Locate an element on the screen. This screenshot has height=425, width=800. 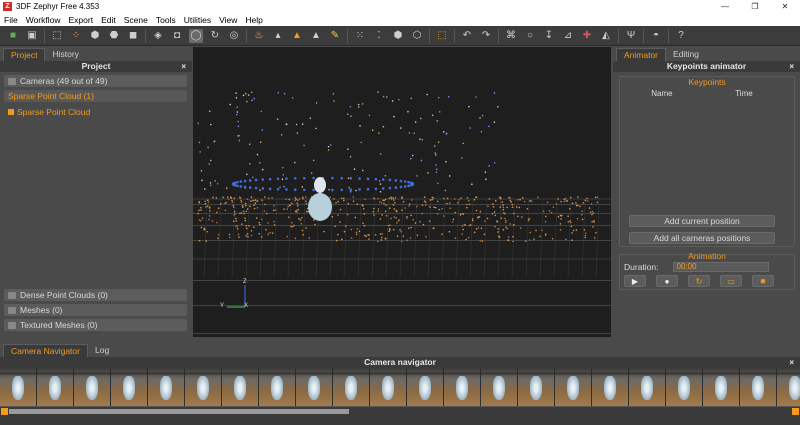
tree-item-sparse-group: Sparse Point Cloud (1) is located at coordinates (95, 96).